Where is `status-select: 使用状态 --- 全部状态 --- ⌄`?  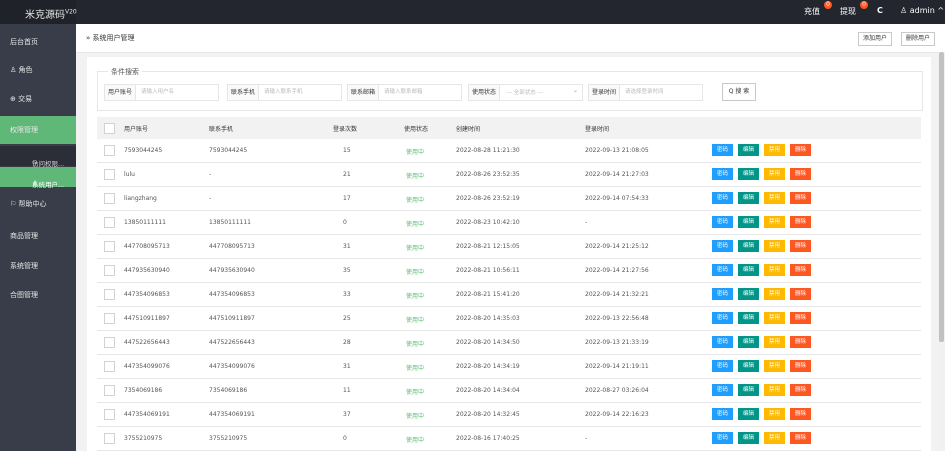
status-select: 使用状态 --- 全部状态 --- ⌄ is located at coordinates (525, 92).